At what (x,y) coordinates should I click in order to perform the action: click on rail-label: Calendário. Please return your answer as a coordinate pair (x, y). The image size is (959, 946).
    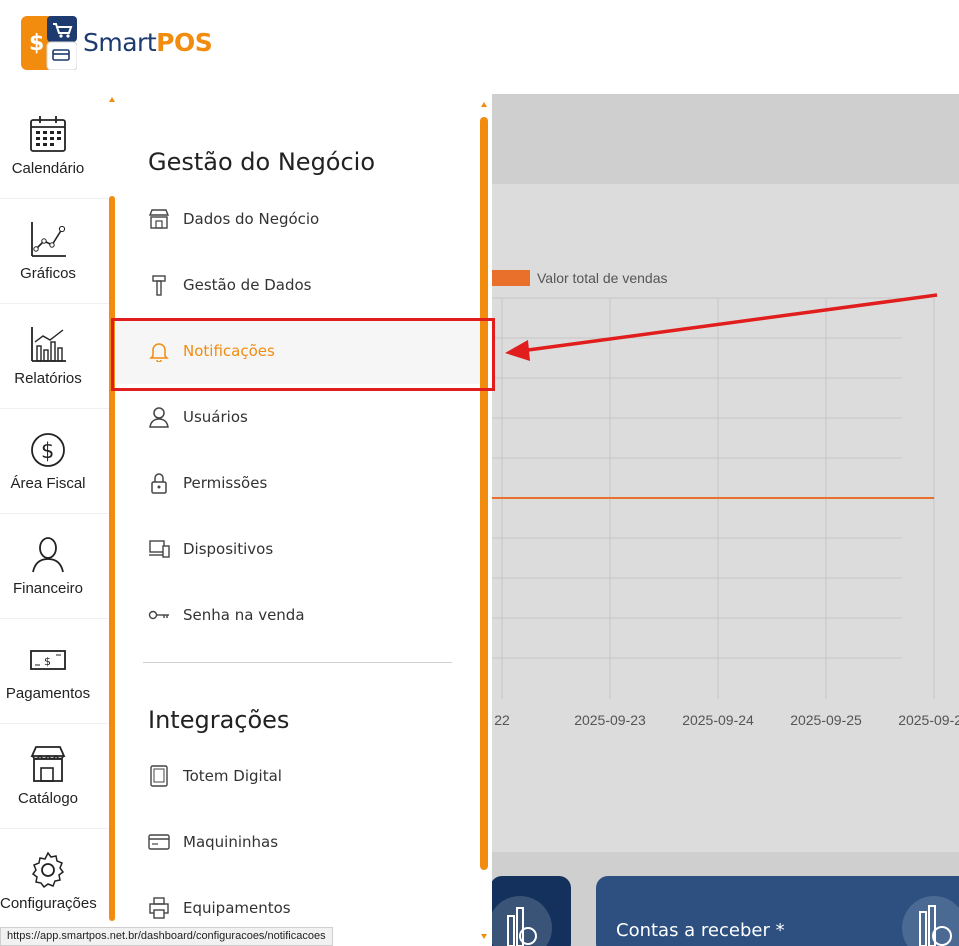
    Looking at the image, I should click on (48, 168).